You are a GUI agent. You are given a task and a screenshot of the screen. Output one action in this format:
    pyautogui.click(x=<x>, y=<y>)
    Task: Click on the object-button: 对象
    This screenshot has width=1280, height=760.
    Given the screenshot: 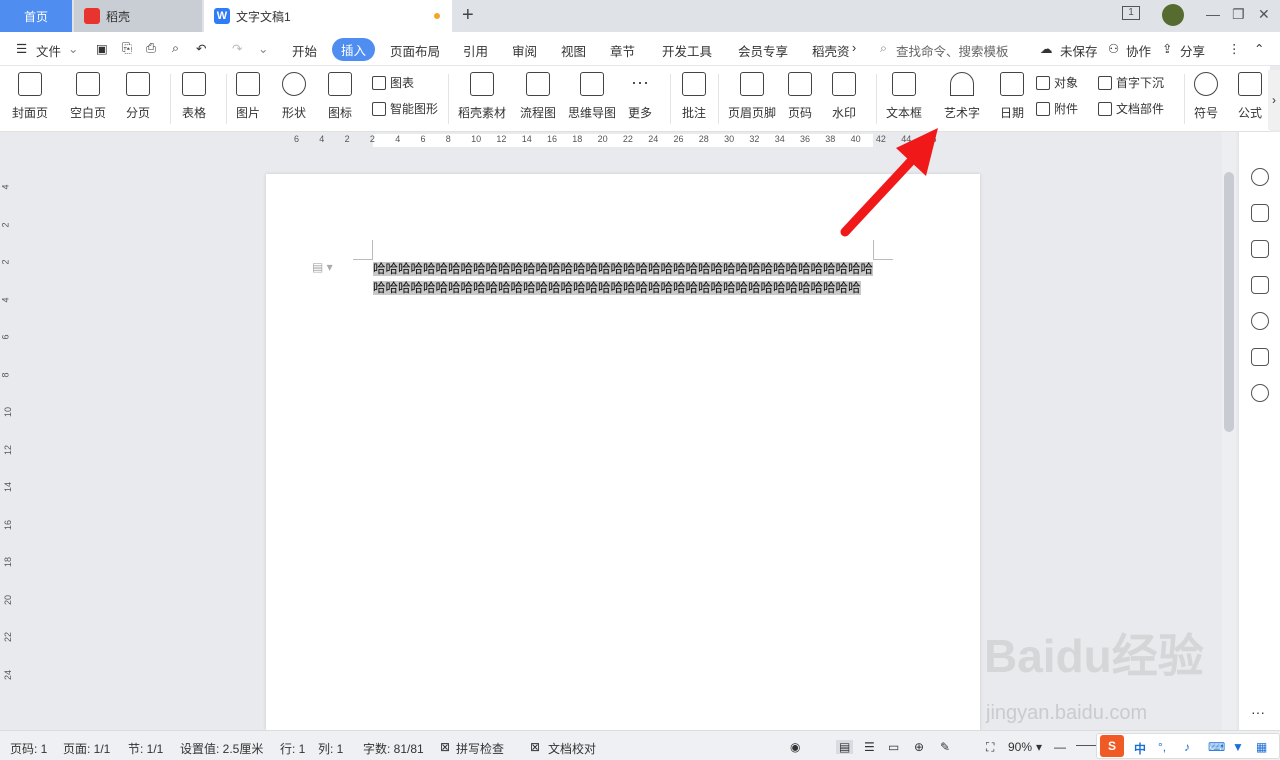 What is the action you would take?
    pyautogui.click(x=1057, y=82)
    